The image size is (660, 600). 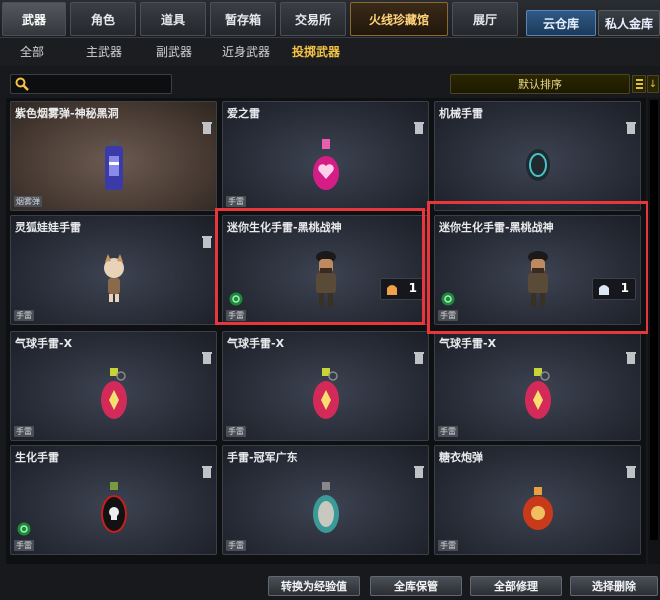 I want to click on fox-doll-grenade-icon, so click(x=113, y=277).